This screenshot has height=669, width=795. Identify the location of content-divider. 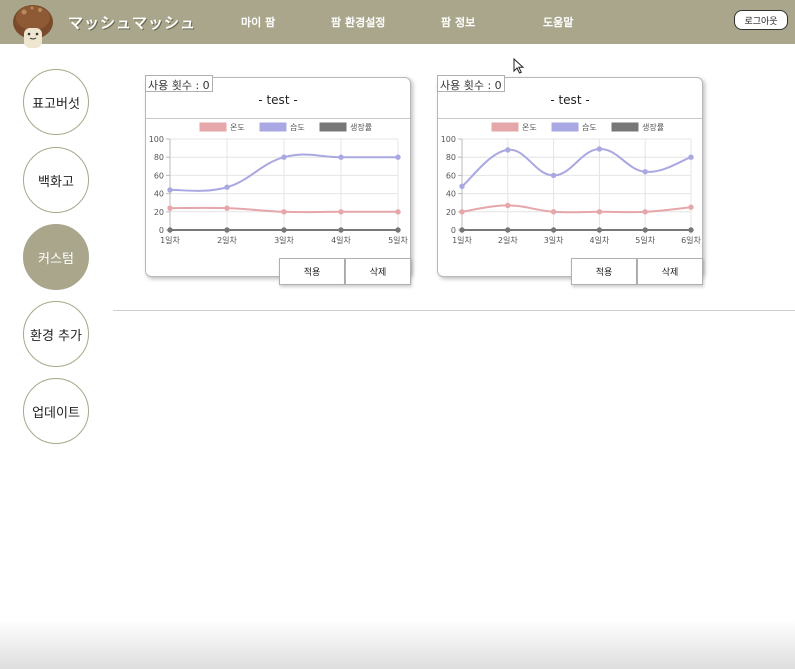
(454, 310).